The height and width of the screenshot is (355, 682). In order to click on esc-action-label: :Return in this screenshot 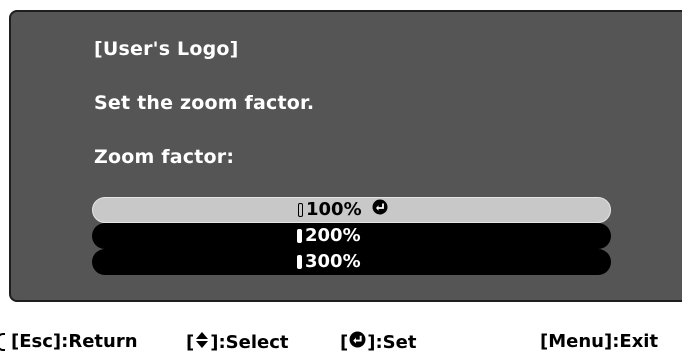, I will do `click(99, 341)`.